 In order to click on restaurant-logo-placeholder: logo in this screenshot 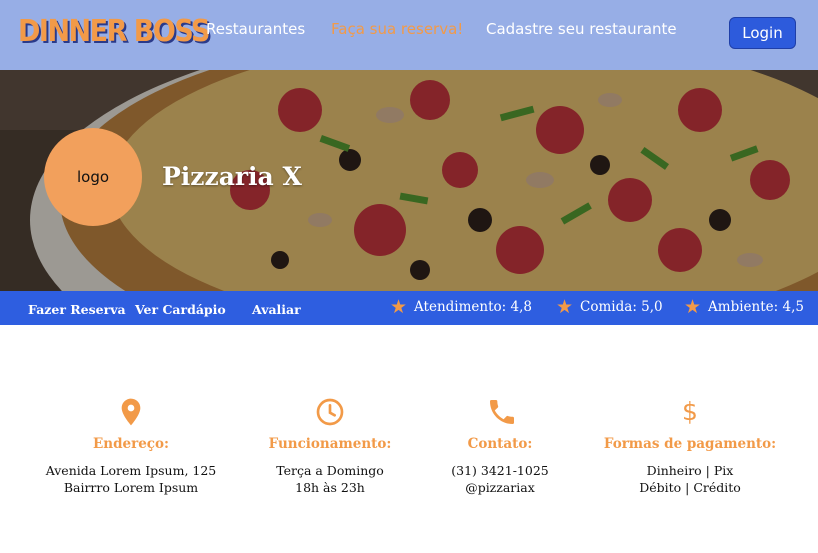, I will do `click(93, 177)`.